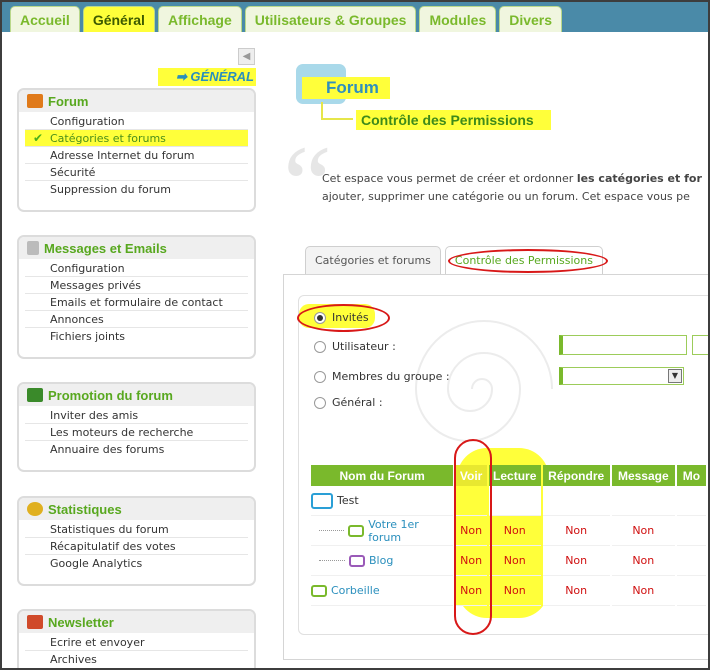  I want to click on tree-connector, so click(332, 560).